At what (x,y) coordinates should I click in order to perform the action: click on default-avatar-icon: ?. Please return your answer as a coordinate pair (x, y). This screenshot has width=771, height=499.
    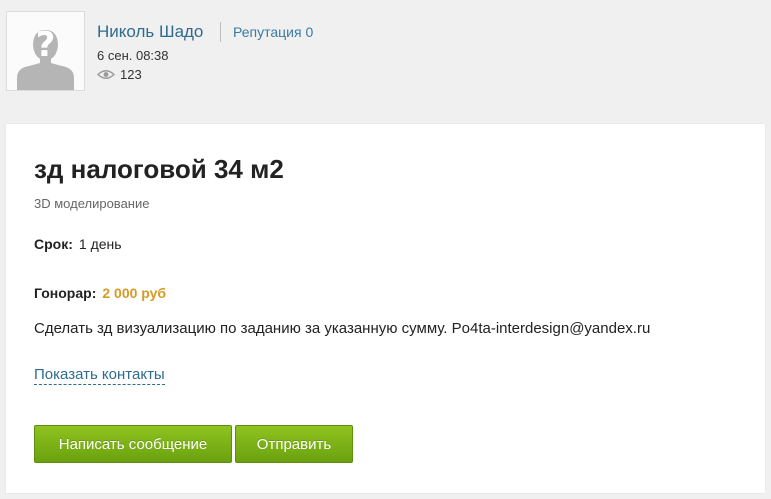
    Looking at the image, I should click on (45, 51).